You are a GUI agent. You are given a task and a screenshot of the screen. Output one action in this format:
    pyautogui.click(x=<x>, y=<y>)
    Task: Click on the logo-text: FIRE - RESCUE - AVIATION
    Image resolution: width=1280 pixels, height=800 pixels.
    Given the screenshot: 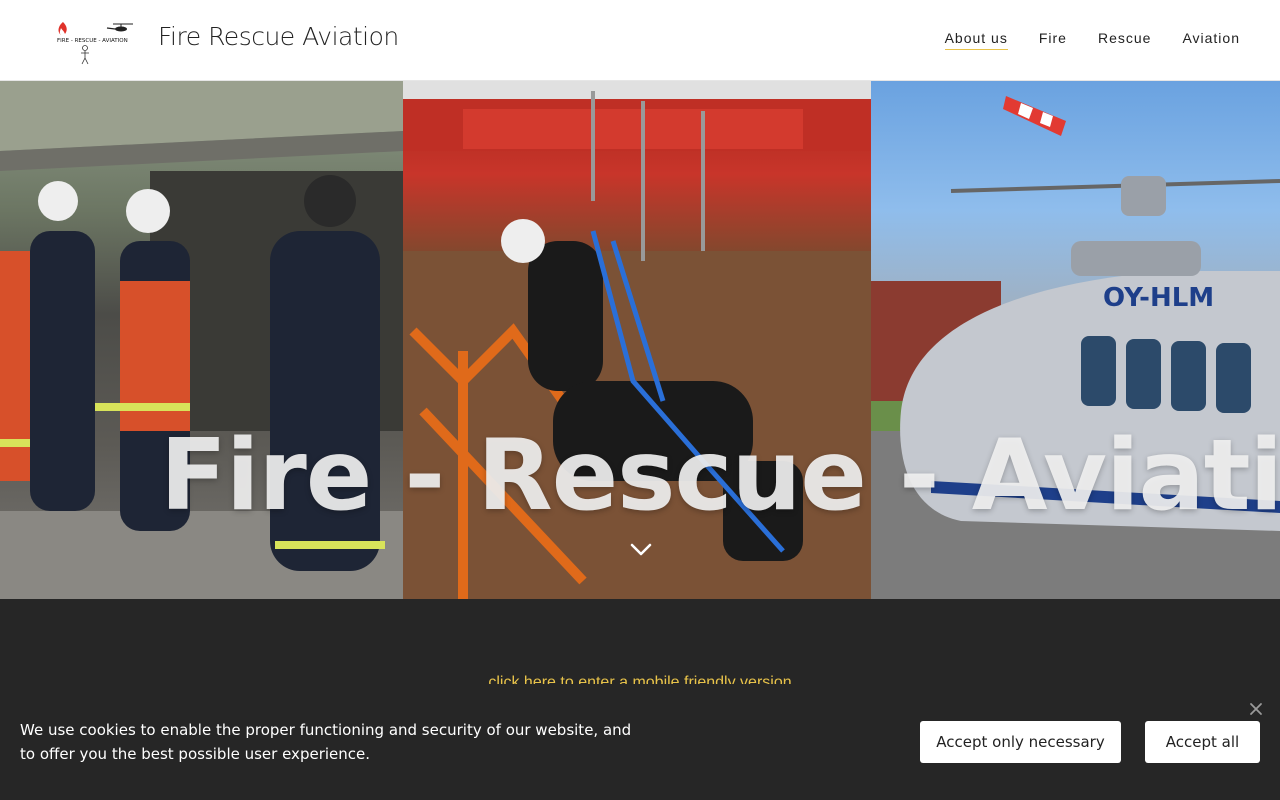 What is the action you would take?
    pyautogui.click(x=92, y=41)
    